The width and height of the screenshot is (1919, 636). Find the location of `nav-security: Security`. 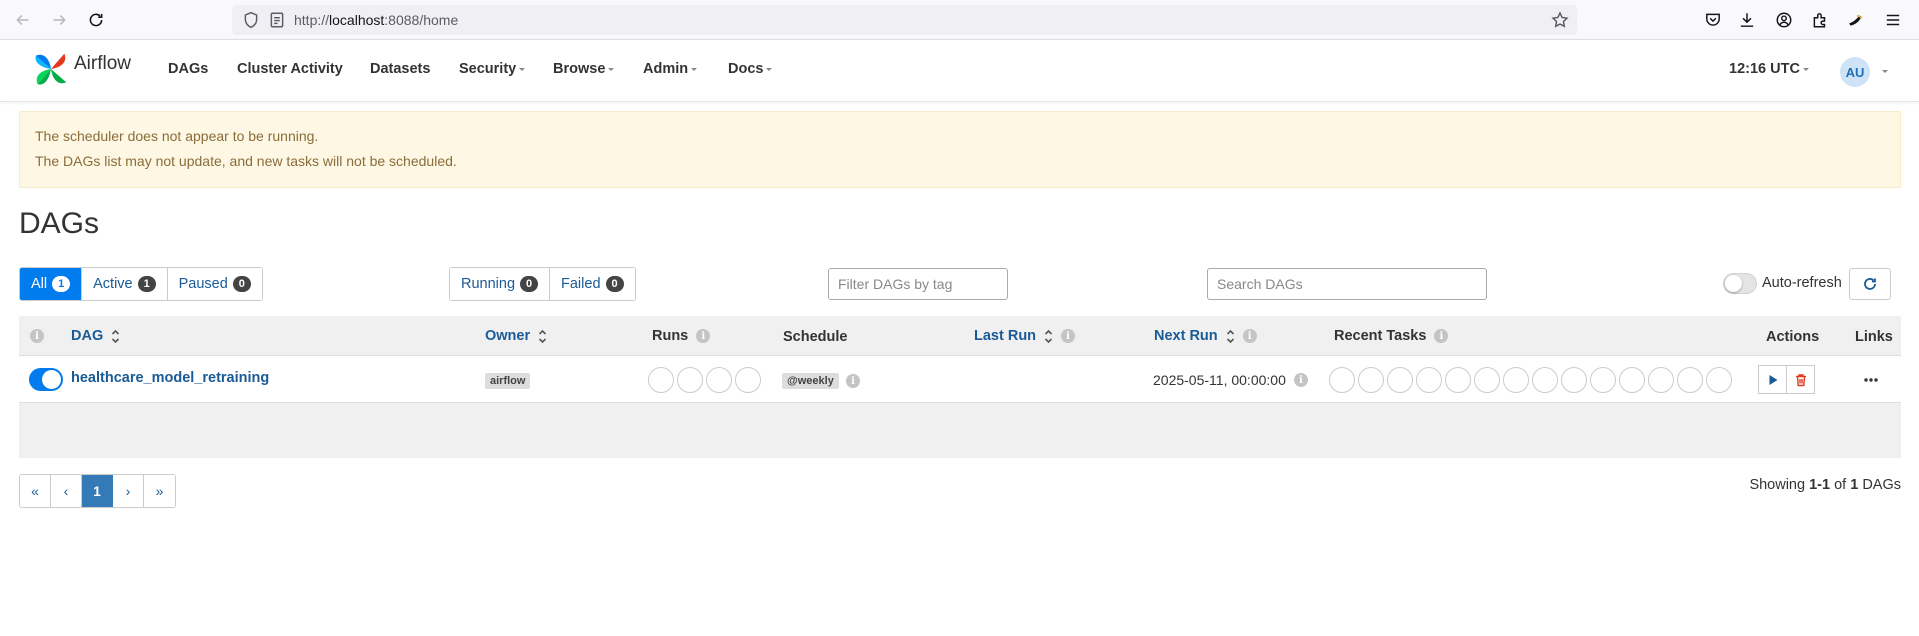

nav-security: Security is located at coordinates (492, 69).